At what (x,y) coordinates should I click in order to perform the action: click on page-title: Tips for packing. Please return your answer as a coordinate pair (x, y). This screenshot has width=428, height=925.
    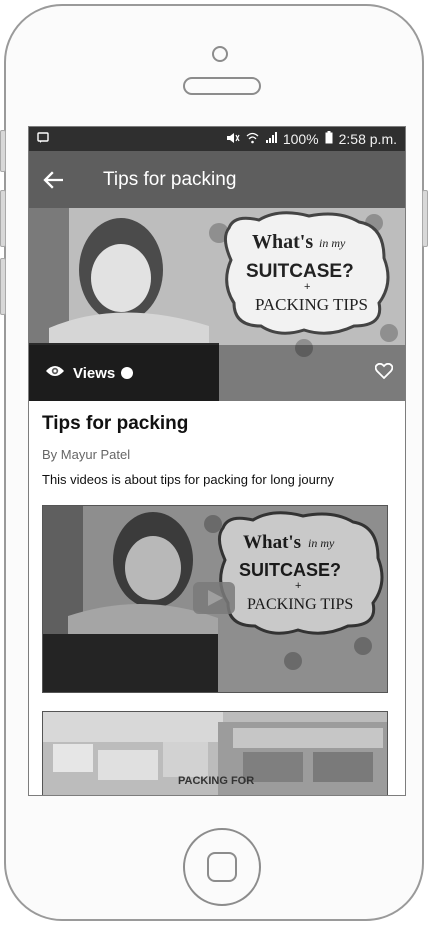
    Looking at the image, I should click on (170, 179).